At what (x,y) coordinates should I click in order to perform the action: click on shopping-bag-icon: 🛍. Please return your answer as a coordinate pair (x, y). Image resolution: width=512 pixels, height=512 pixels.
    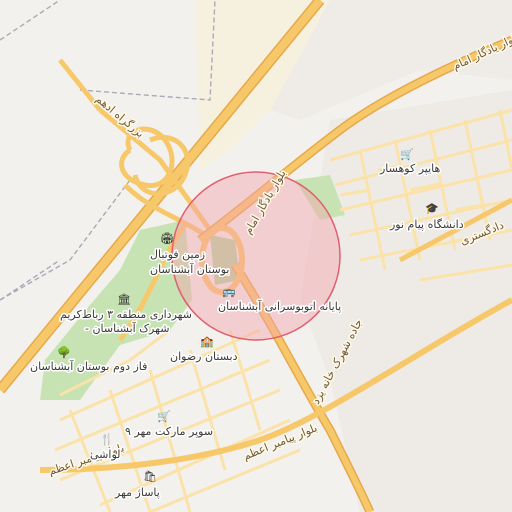
    Looking at the image, I should click on (150, 476).